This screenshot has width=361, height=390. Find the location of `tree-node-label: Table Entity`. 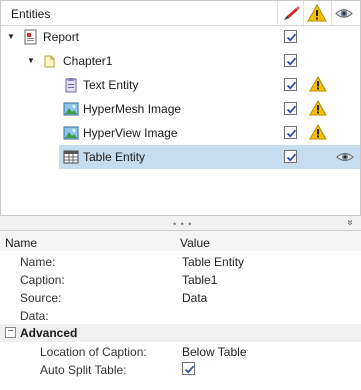

tree-node-label: Table Entity is located at coordinates (114, 157).